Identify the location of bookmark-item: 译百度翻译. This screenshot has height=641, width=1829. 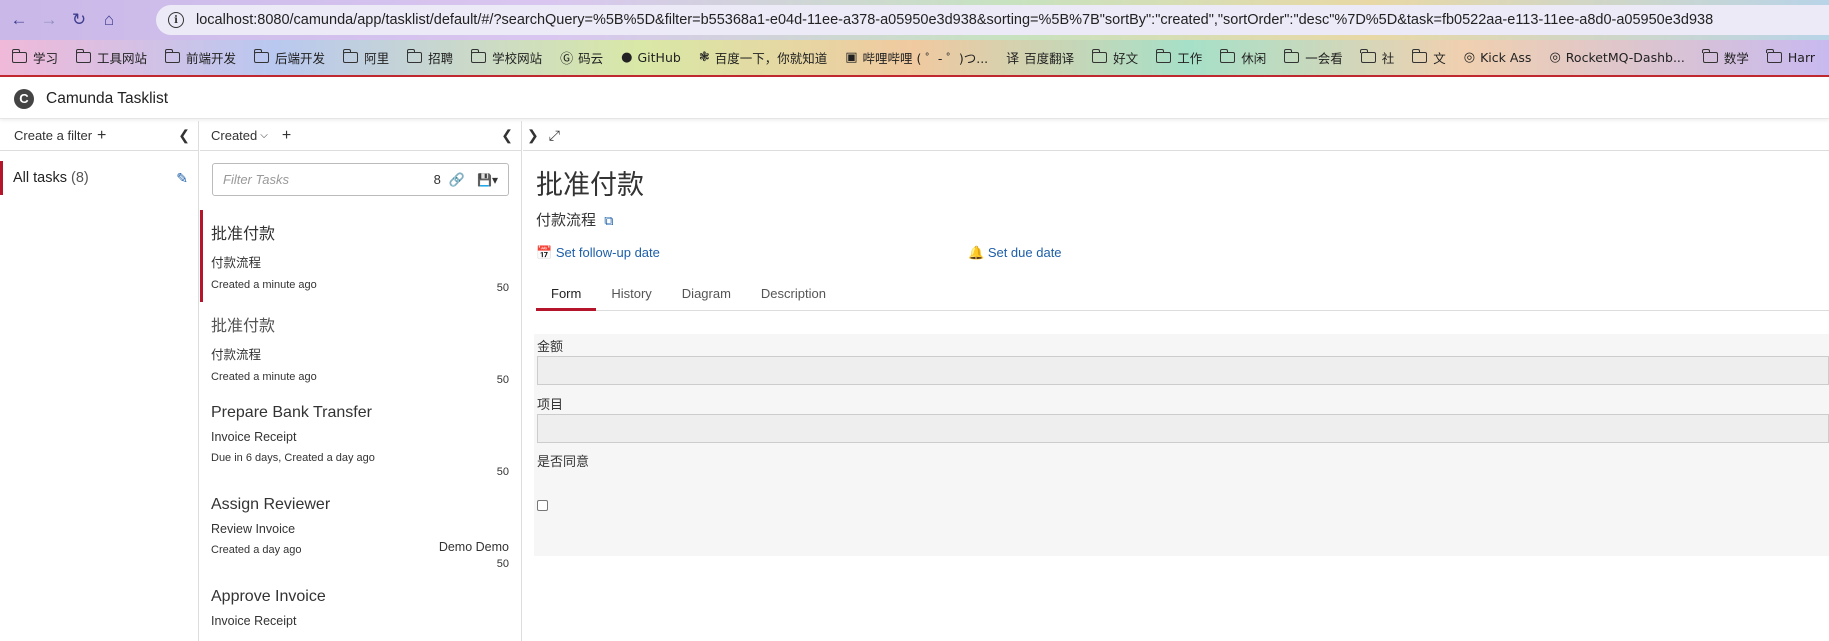
(1040, 57).